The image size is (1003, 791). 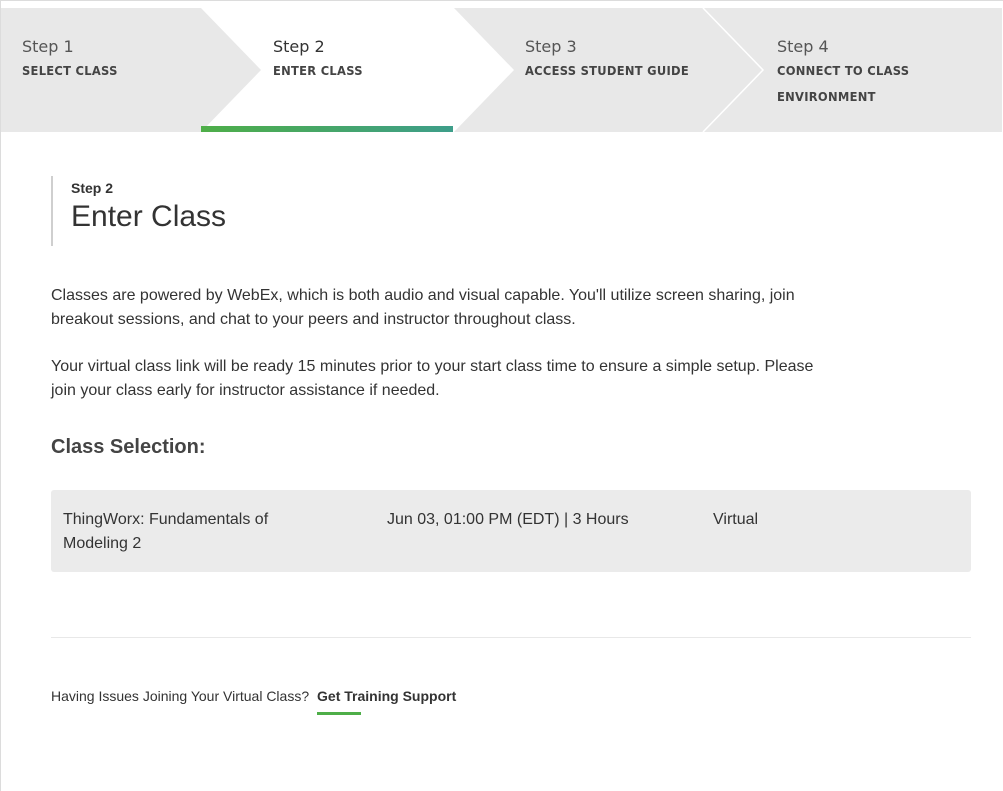 What do you see at coordinates (166, 519) in the screenshot?
I see `class-name-line-1: ThingWorx: Fundamentals of` at bounding box center [166, 519].